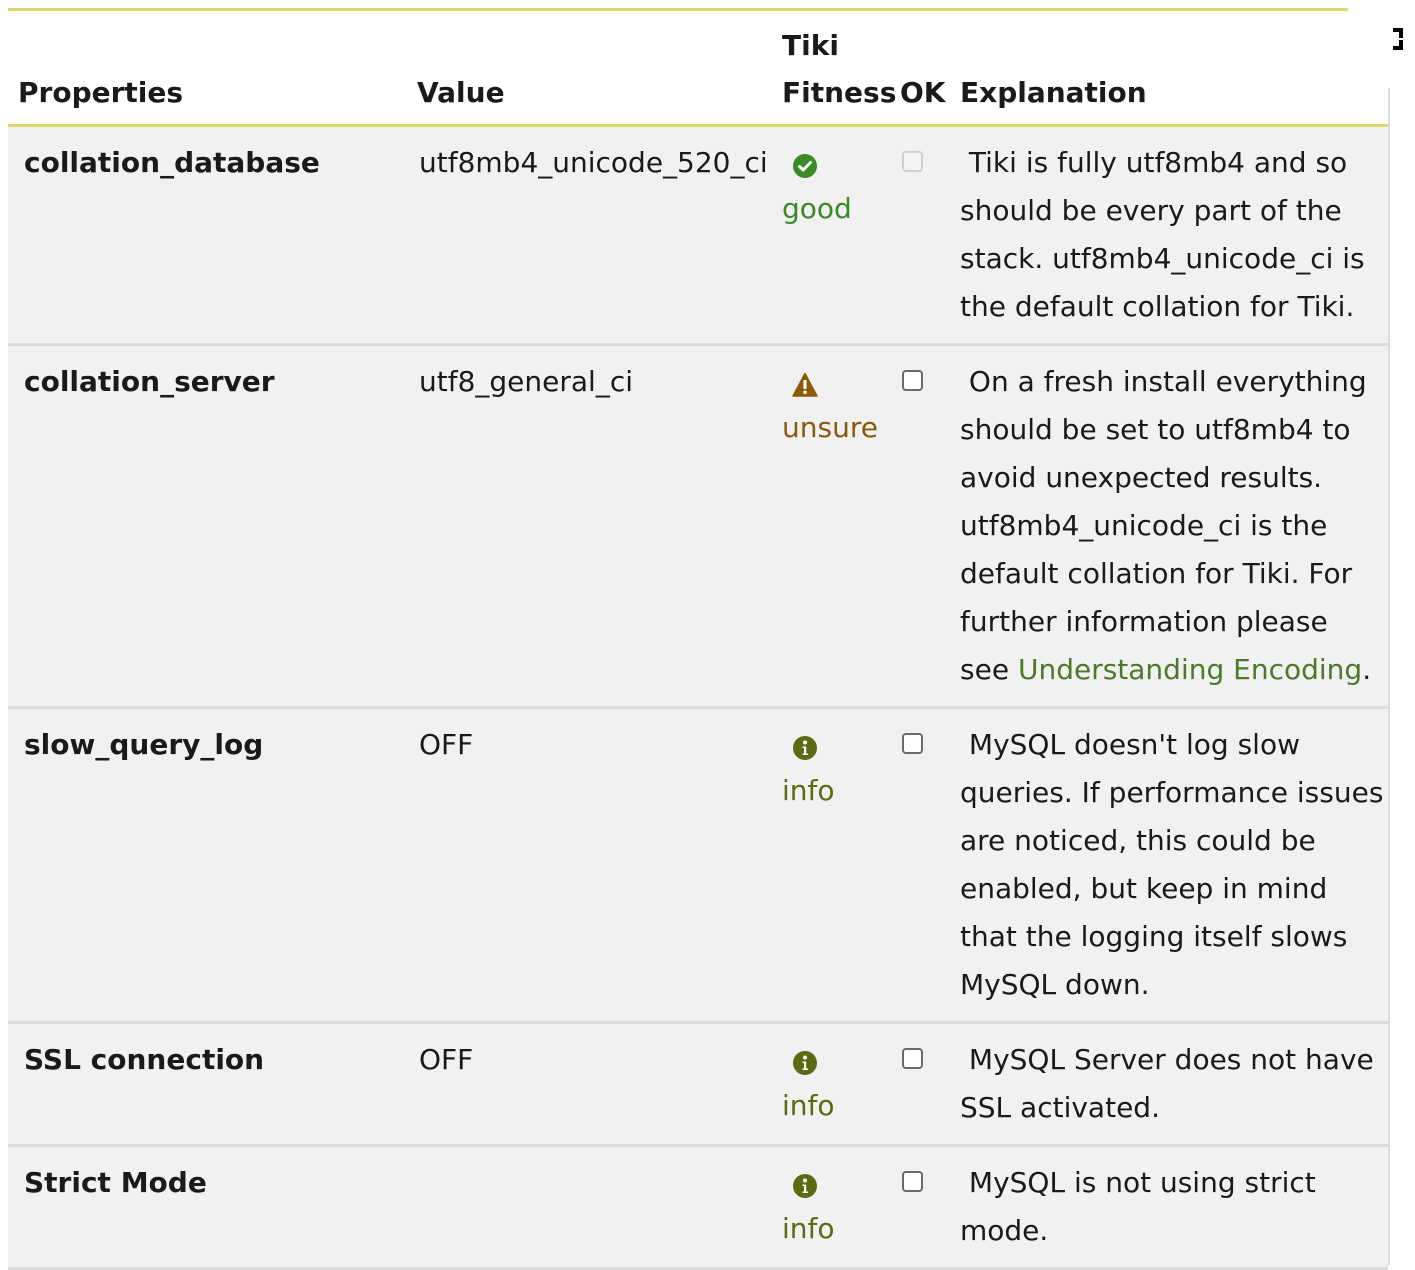 The image size is (1415, 1270). What do you see at coordinates (209, 526) in the screenshot?
I see `property-name: collation_server` at bounding box center [209, 526].